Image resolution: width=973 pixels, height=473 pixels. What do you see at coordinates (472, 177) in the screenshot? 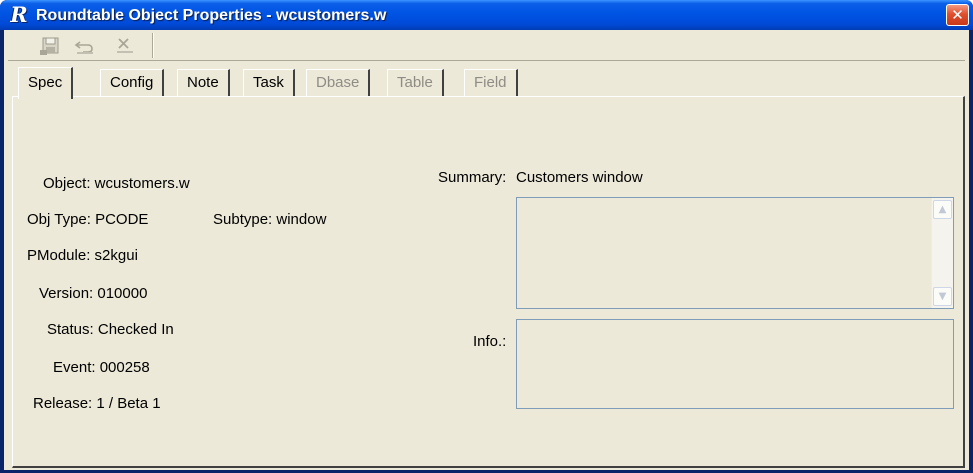
I see `summary-label: Summary:` at bounding box center [472, 177].